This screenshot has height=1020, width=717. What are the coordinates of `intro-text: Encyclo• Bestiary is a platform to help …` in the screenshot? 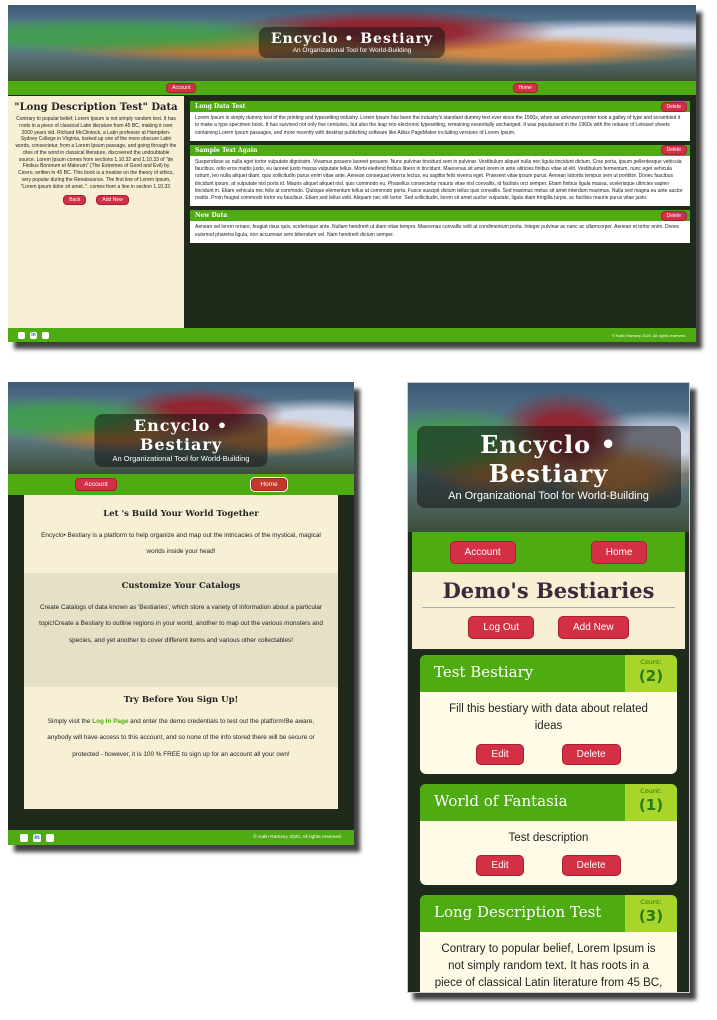 It's located at (181, 544).